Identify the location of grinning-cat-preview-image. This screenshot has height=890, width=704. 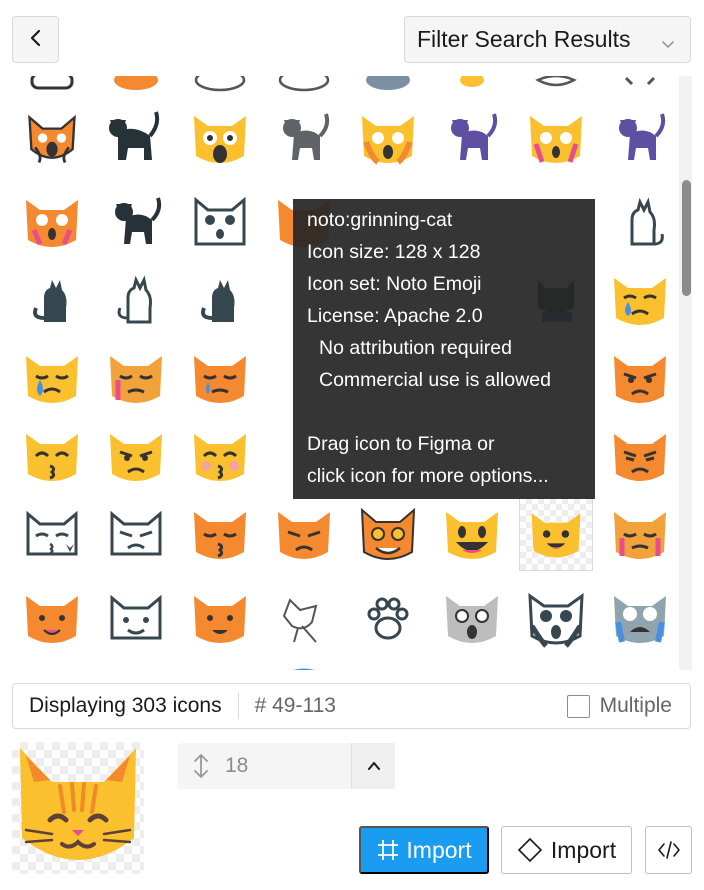
(78, 804).